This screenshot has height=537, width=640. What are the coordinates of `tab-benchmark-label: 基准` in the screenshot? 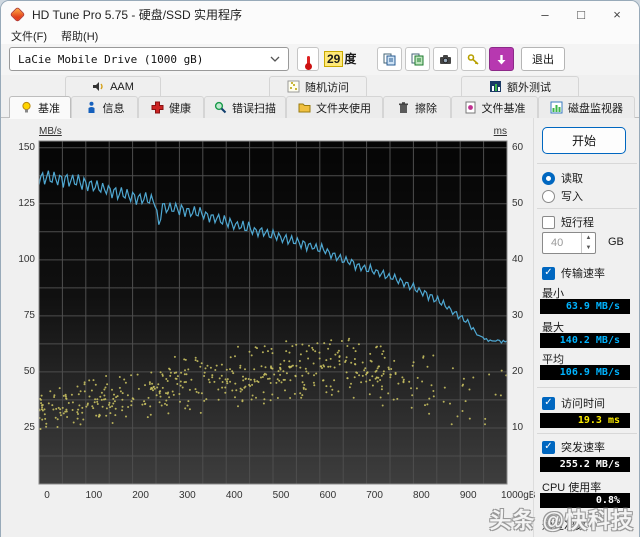 It's located at (49, 108).